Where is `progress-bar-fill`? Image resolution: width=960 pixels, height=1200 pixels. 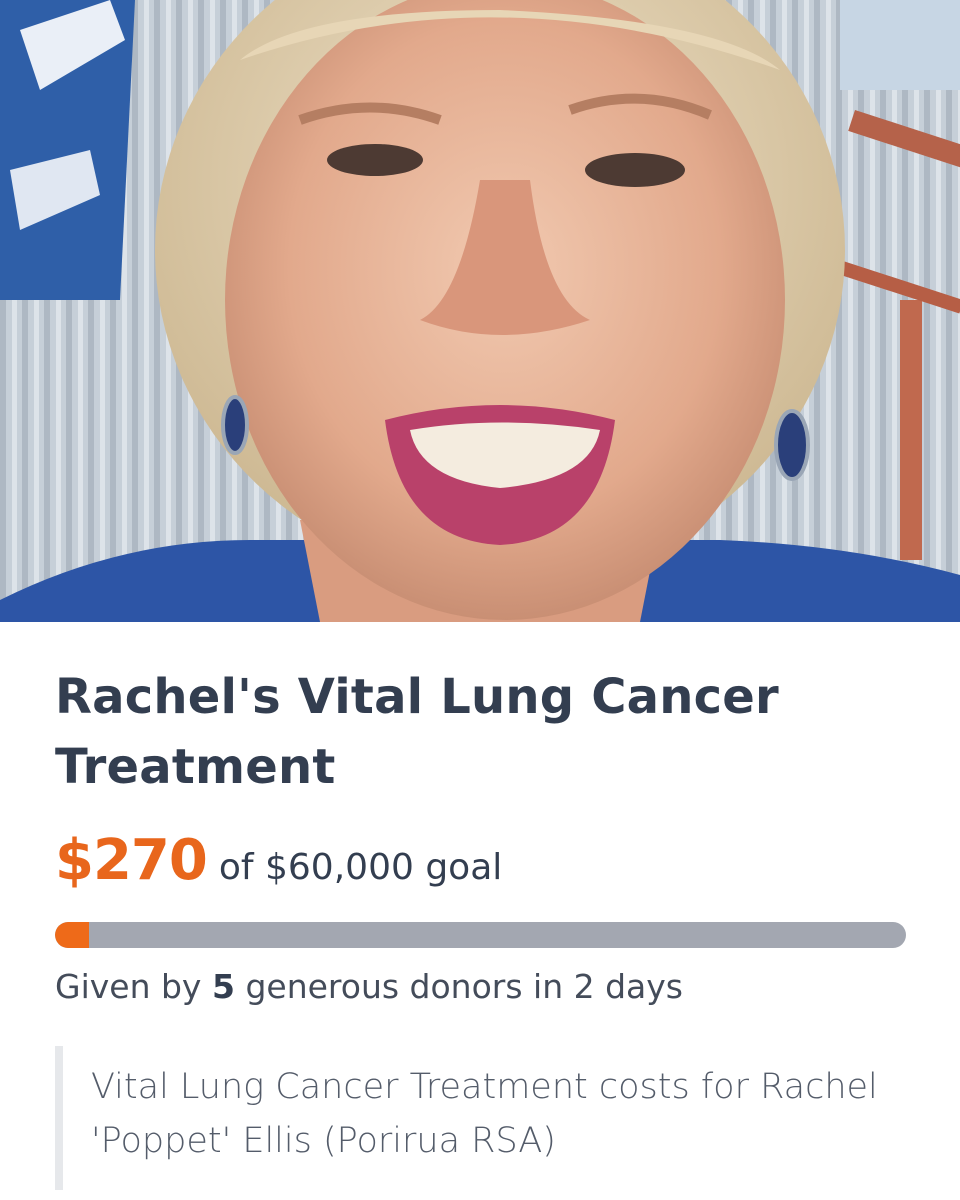 progress-bar-fill is located at coordinates (72, 935).